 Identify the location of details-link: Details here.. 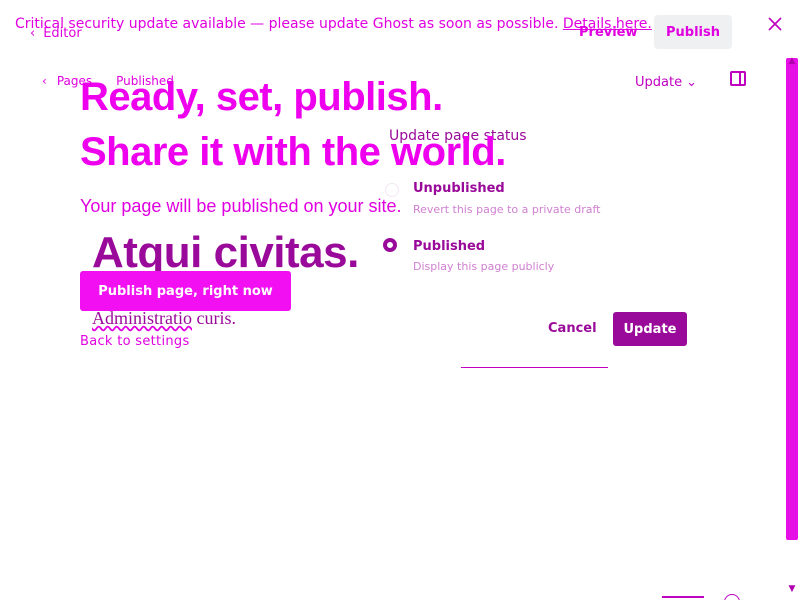
(607, 24).